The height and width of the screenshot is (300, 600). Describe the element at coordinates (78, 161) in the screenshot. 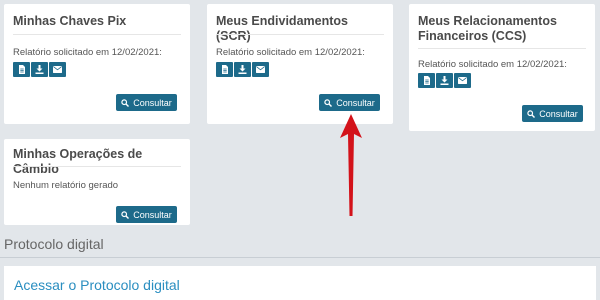

I see `card-title: Minhas Operações de Câmbio` at that location.